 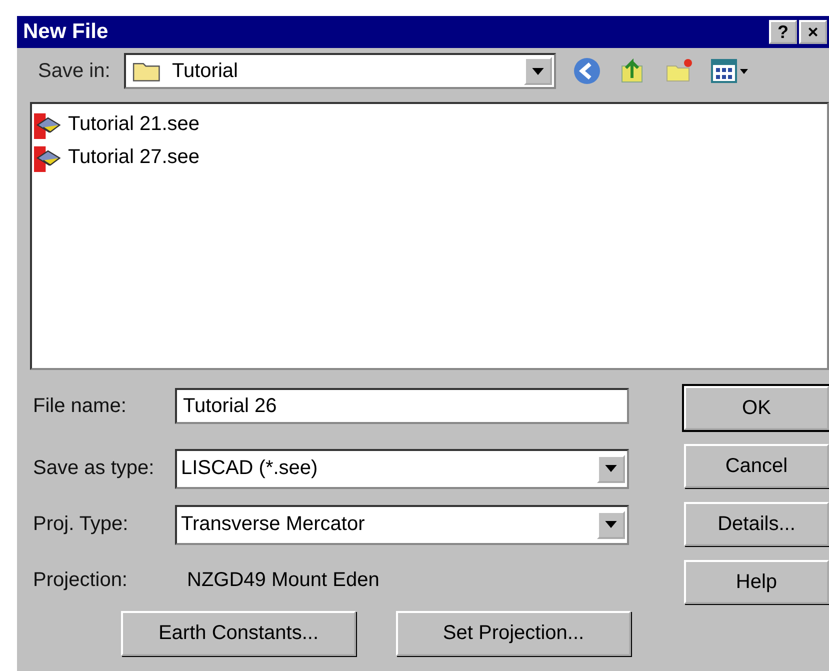 I want to click on view-menu-icon, so click(x=730, y=71).